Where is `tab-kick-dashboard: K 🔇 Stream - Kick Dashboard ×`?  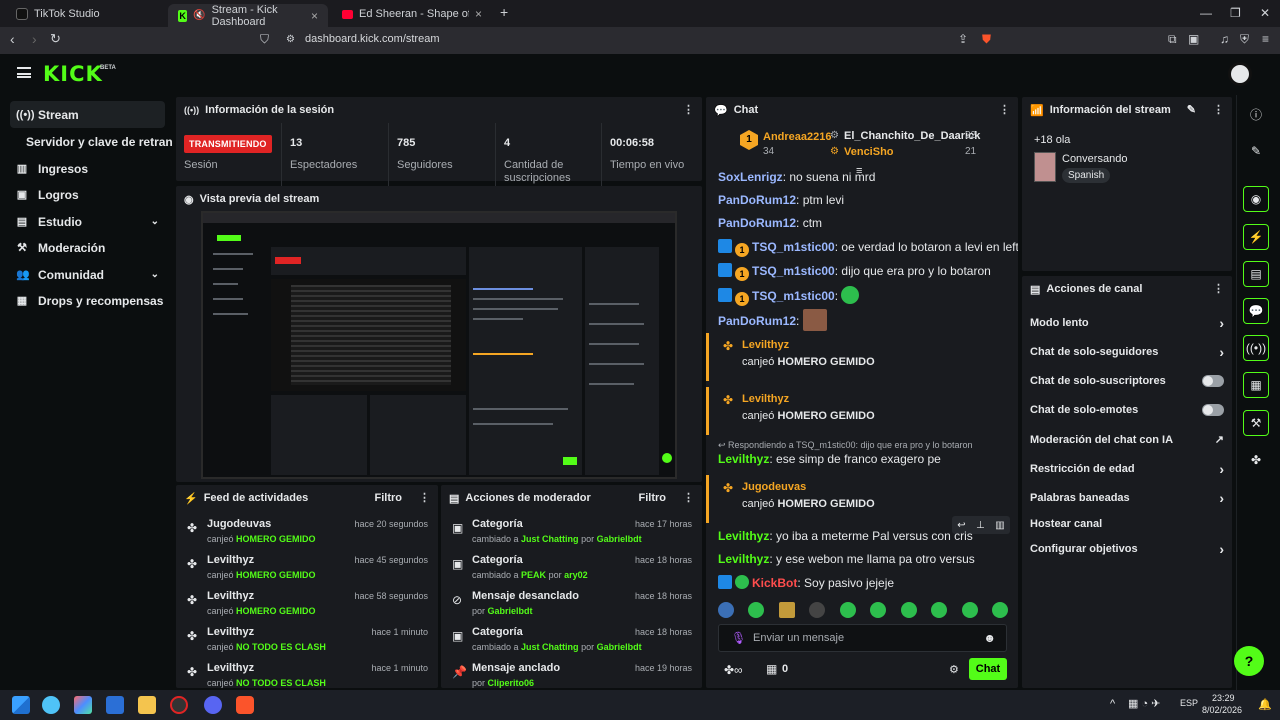 tab-kick-dashboard: K 🔇 Stream - Kick Dashboard × is located at coordinates (248, 16).